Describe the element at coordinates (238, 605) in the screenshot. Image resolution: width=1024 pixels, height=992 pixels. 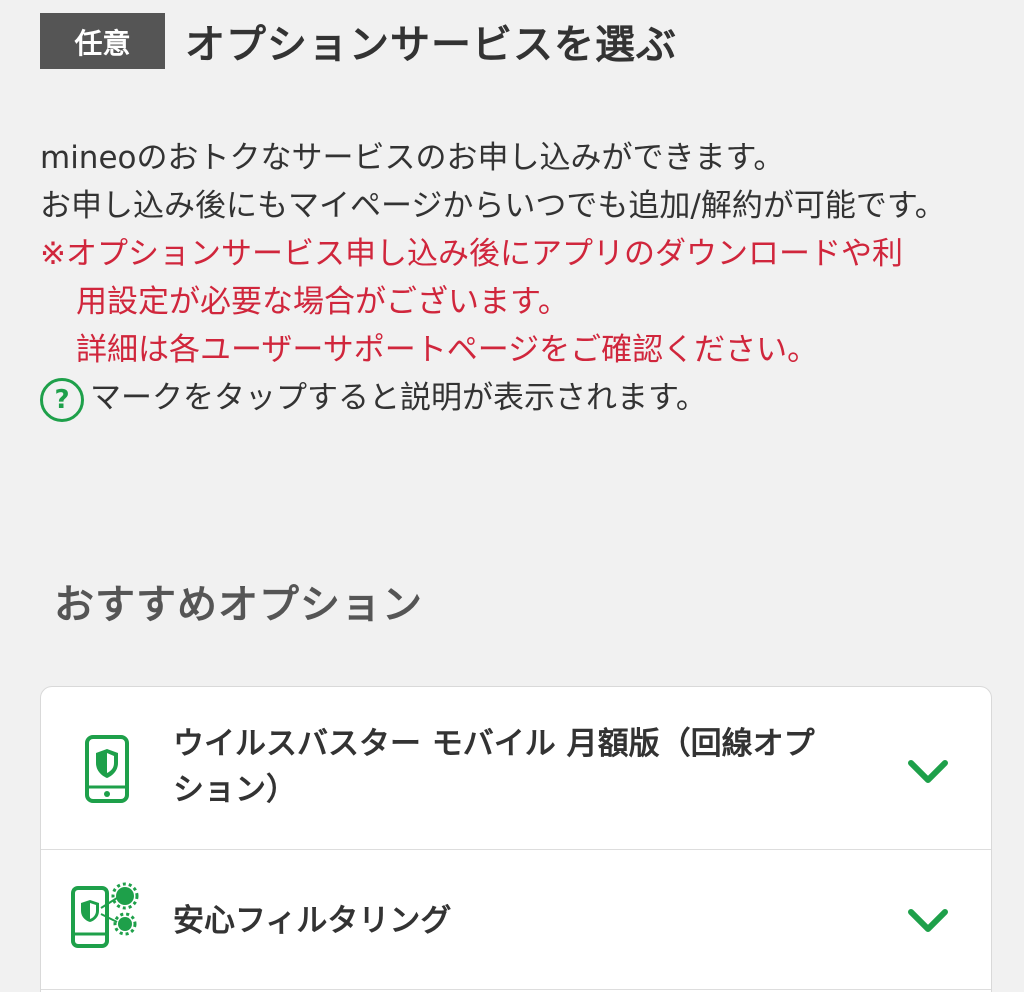
I see `recommended-options-heading: おすすめオプション` at that location.